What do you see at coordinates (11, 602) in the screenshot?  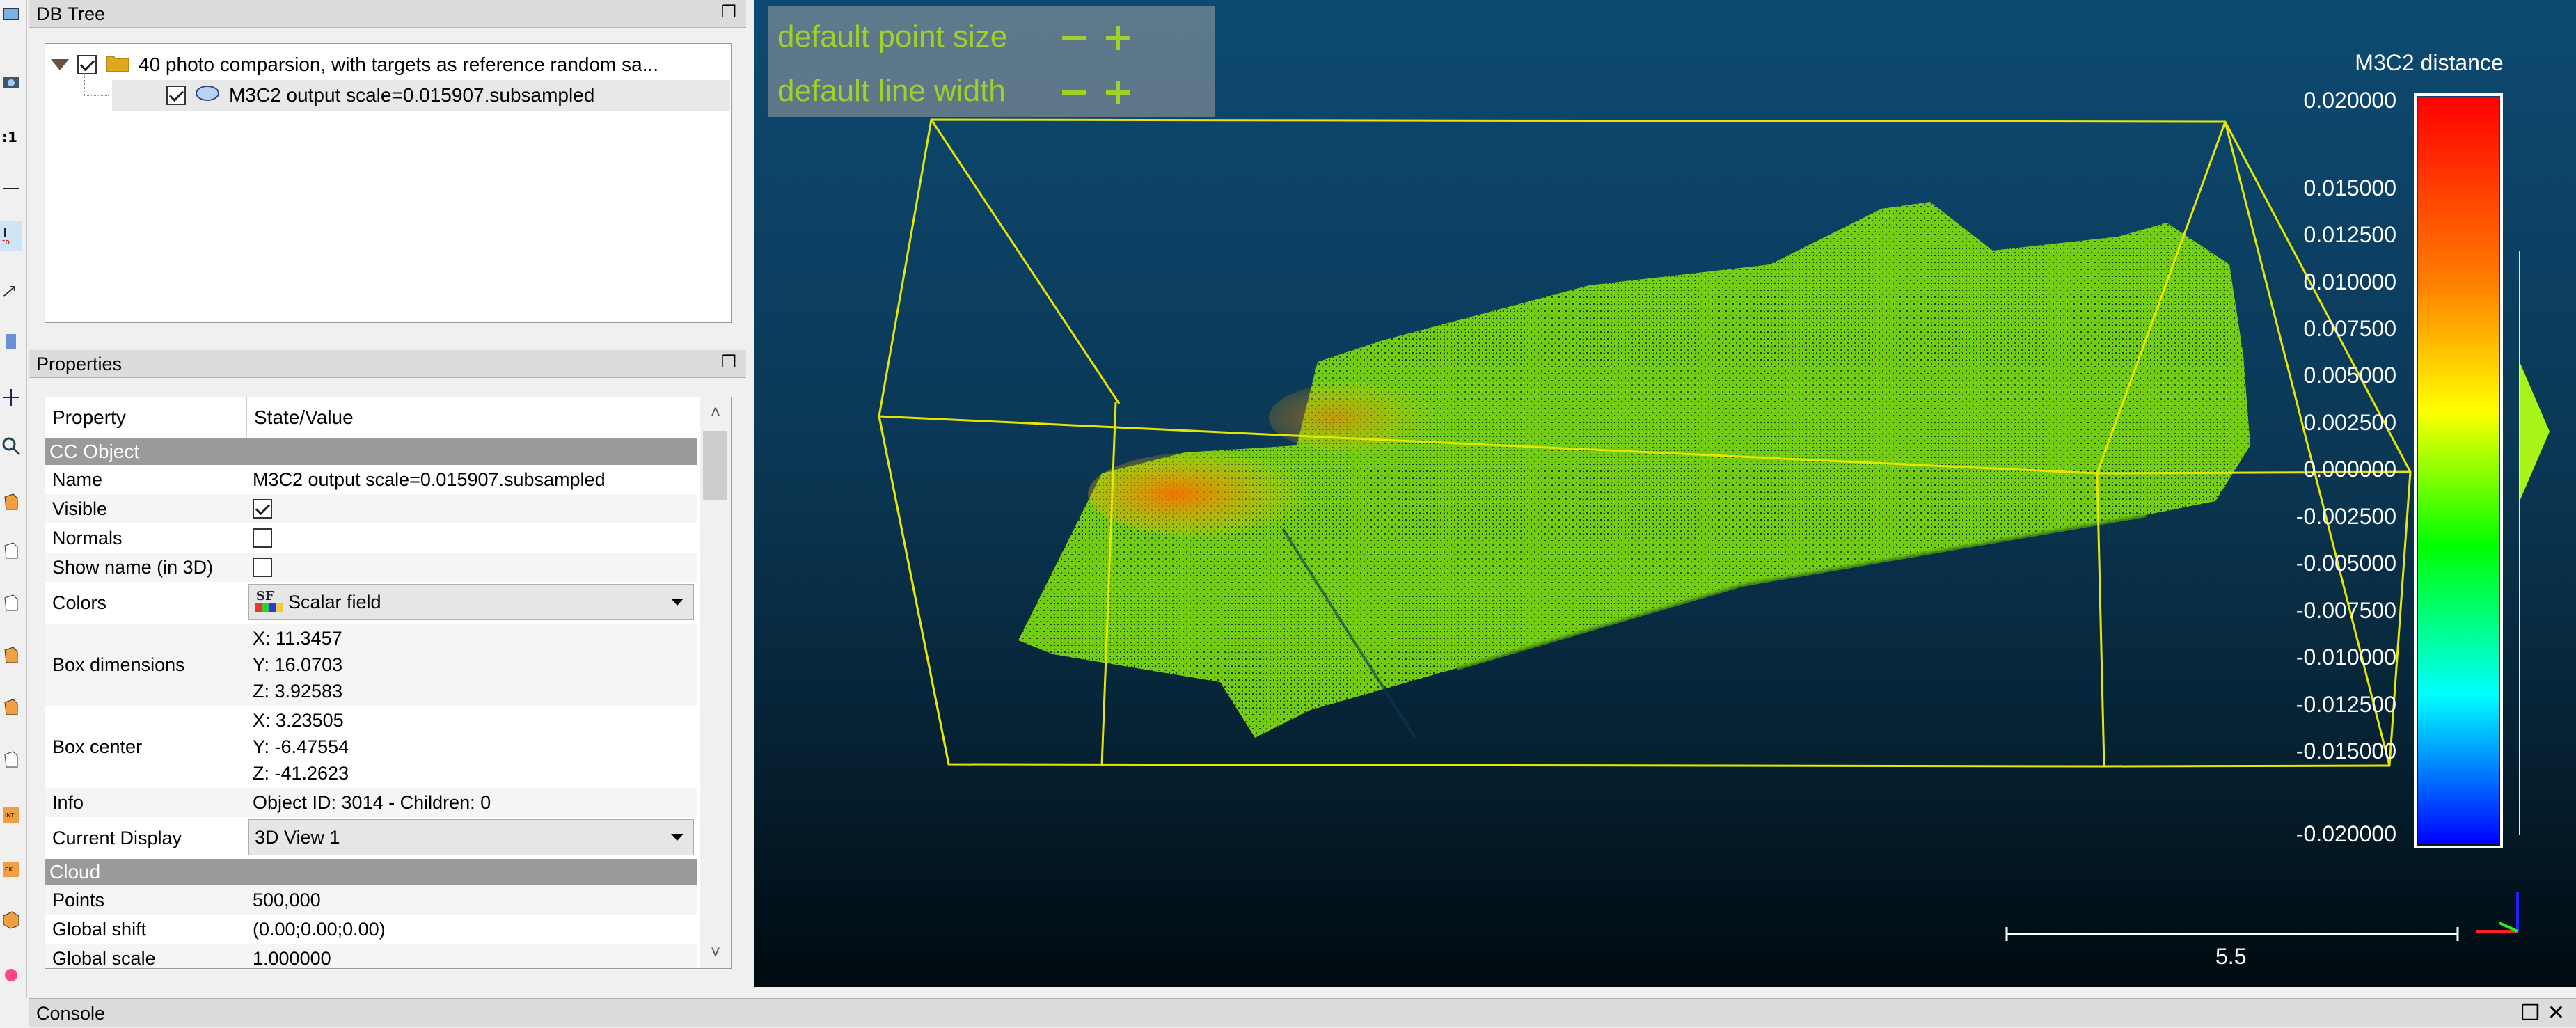 I see `view-side-icon` at bounding box center [11, 602].